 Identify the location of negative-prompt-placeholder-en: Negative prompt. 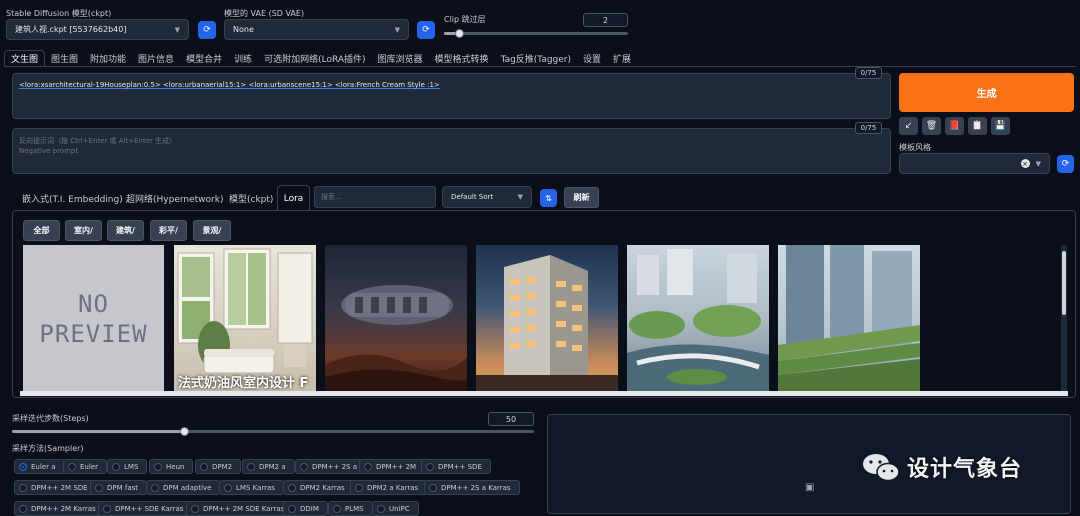
(49, 151).